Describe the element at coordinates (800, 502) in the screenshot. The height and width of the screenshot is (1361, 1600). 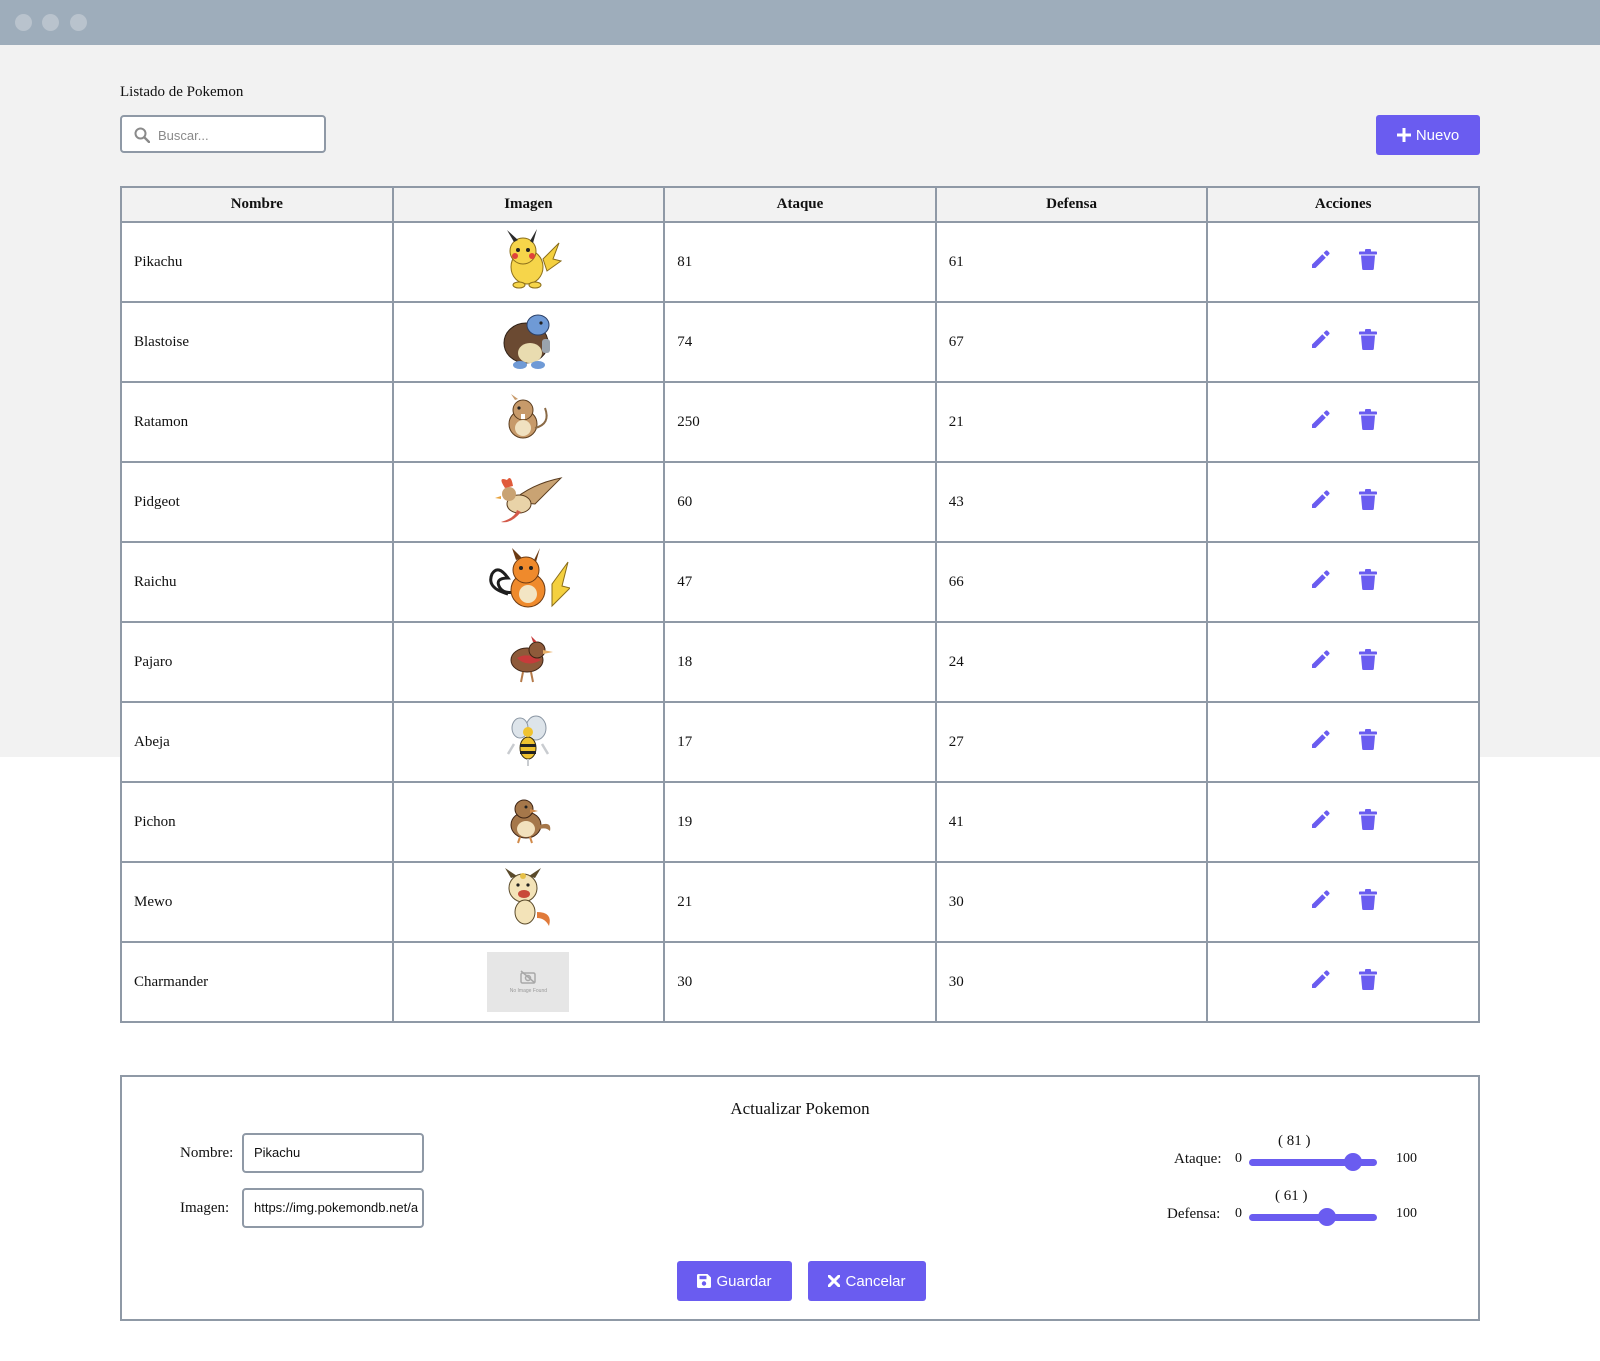
I see `table-row: Pidgeot 60 43` at that location.